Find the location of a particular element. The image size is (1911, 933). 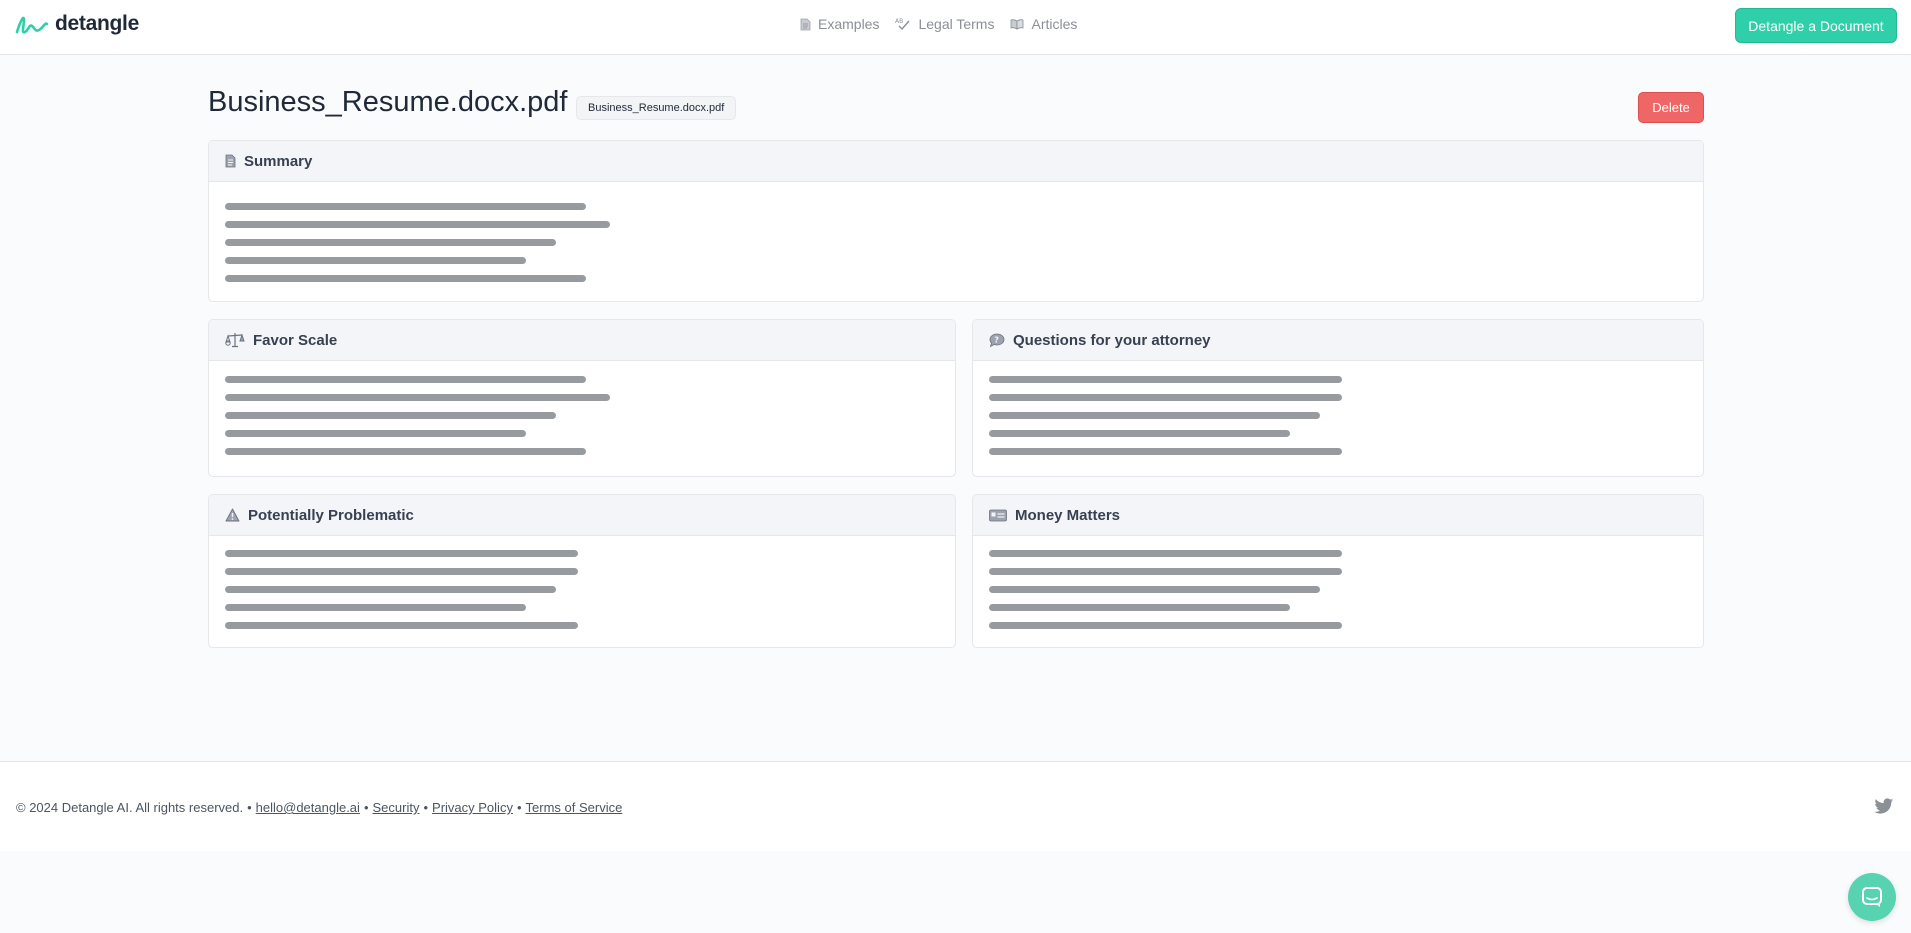

favor-scale-card-header: Favor Scale is located at coordinates (582, 340).